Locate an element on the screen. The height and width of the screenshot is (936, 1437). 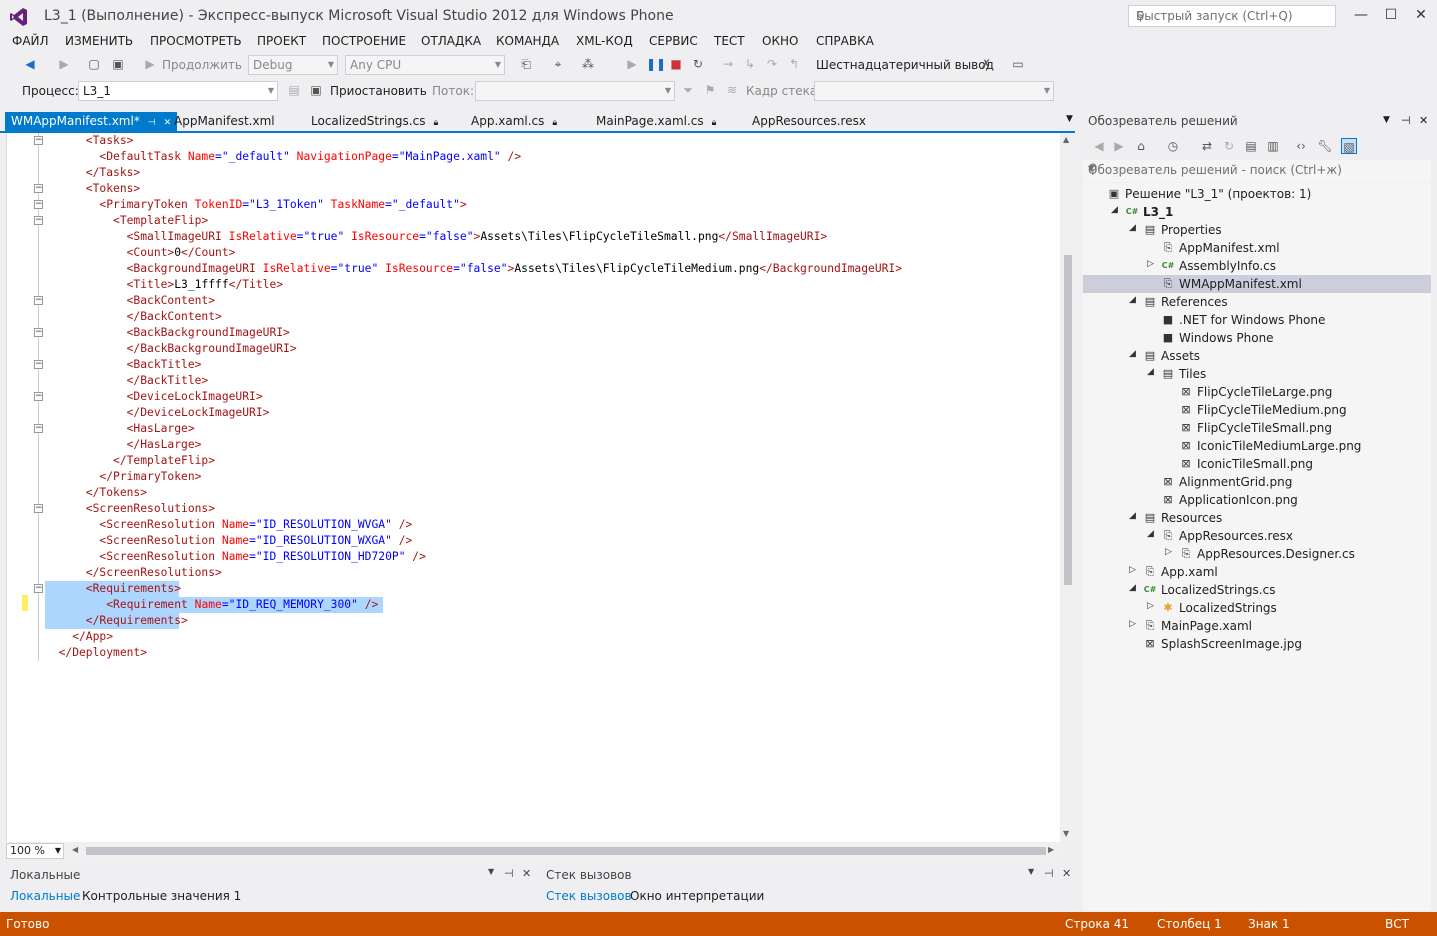
code-line: </Requirements> is located at coordinates (116, 621).